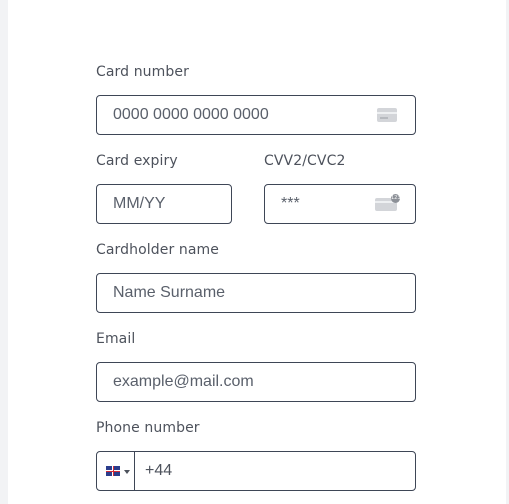 Image resolution: width=509 pixels, height=504 pixels. I want to click on email-field, so click(256, 382).